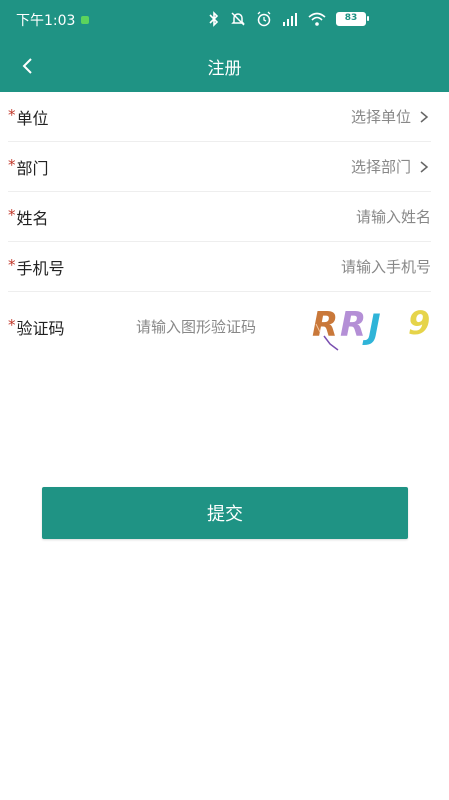 The width and height of the screenshot is (449, 800). Describe the element at coordinates (317, 19) in the screenshot. I see `wifi-icon` at that location.